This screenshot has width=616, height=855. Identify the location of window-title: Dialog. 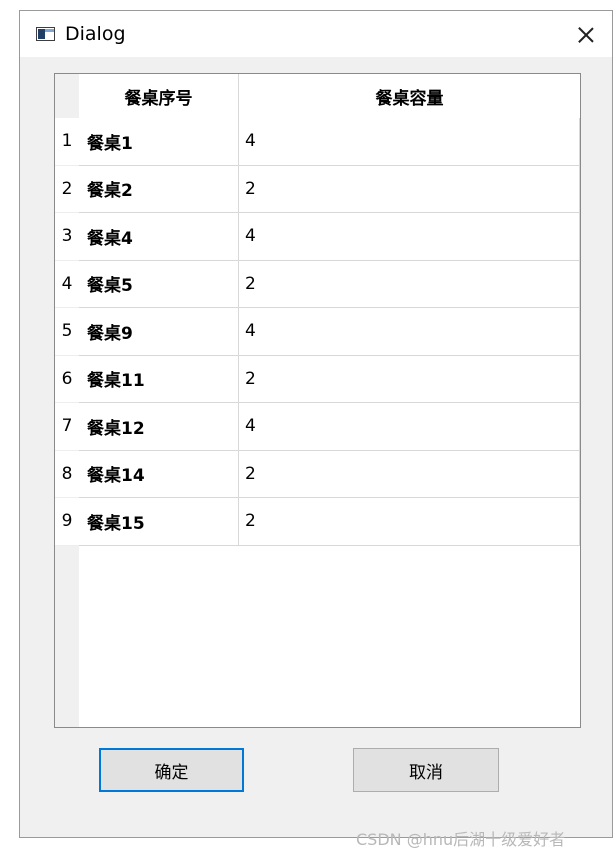
(95, 34).